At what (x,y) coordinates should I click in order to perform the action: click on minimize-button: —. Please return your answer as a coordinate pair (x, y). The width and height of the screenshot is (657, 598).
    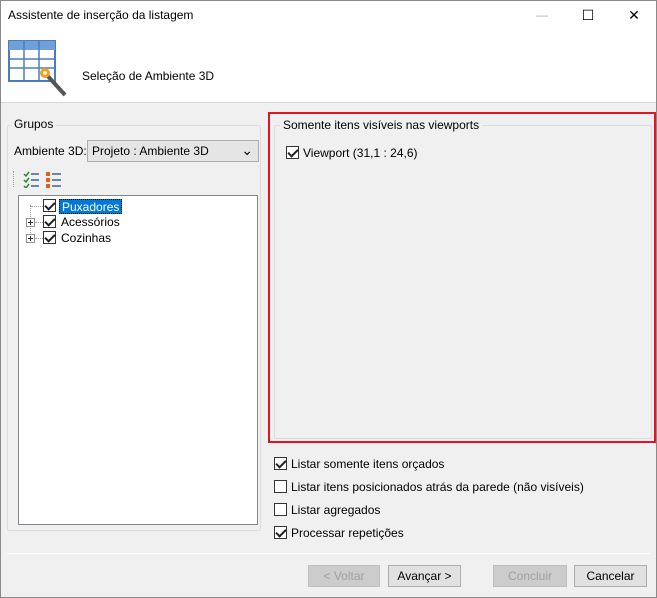
    Looking at the image, I should click on (542, 15).